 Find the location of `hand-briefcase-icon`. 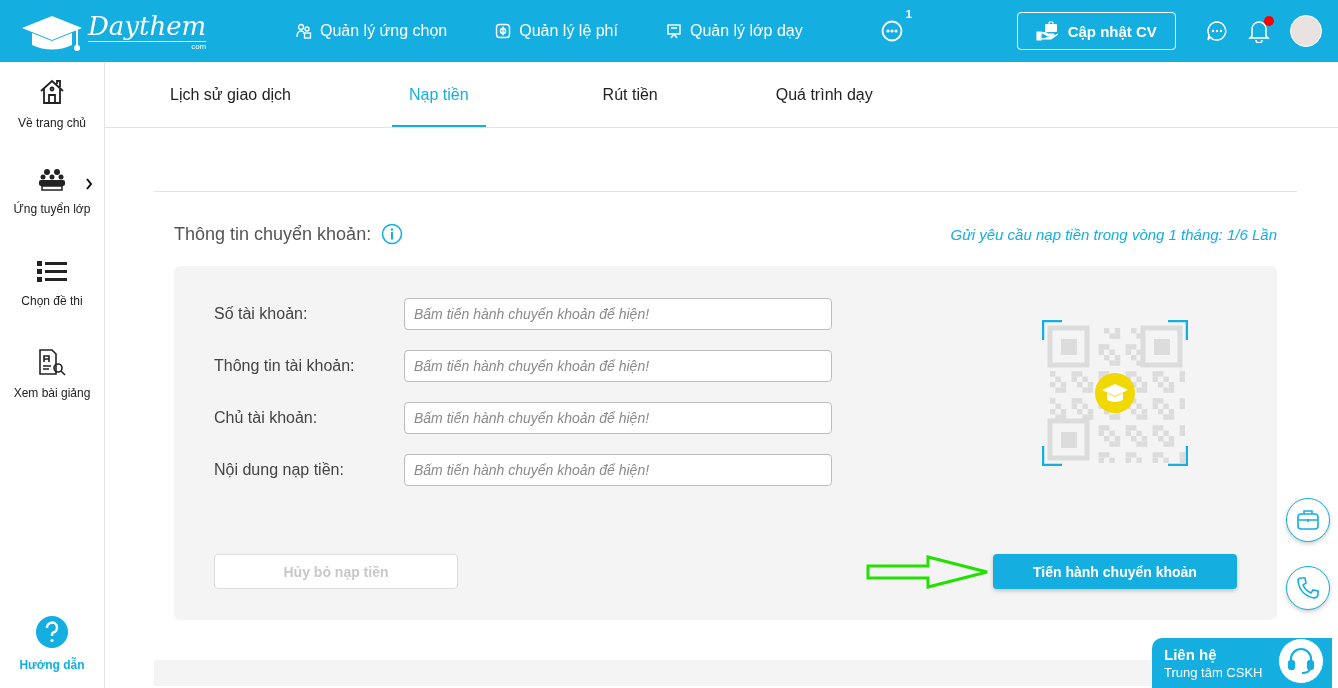

hand-briefcase-icon is located at coordinates (1047, 31).